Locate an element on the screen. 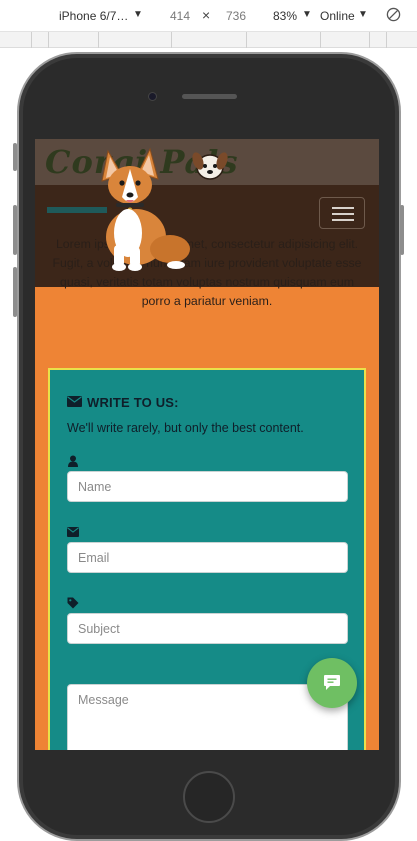  devtools-toolbar: iPhone 6/7… ▼ 414 × 736 83% ▼ Online ▼ is located at coordinates (208, 16).